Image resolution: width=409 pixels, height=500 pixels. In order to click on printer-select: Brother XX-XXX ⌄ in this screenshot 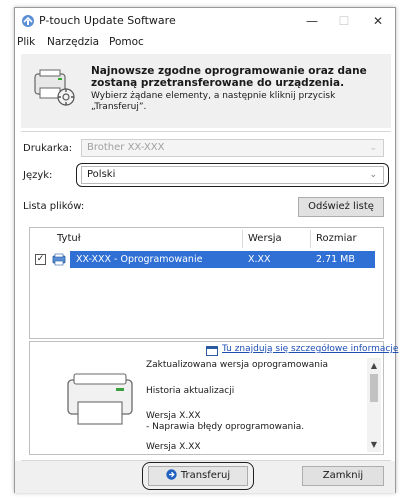, I will do `click(232, 148)`.